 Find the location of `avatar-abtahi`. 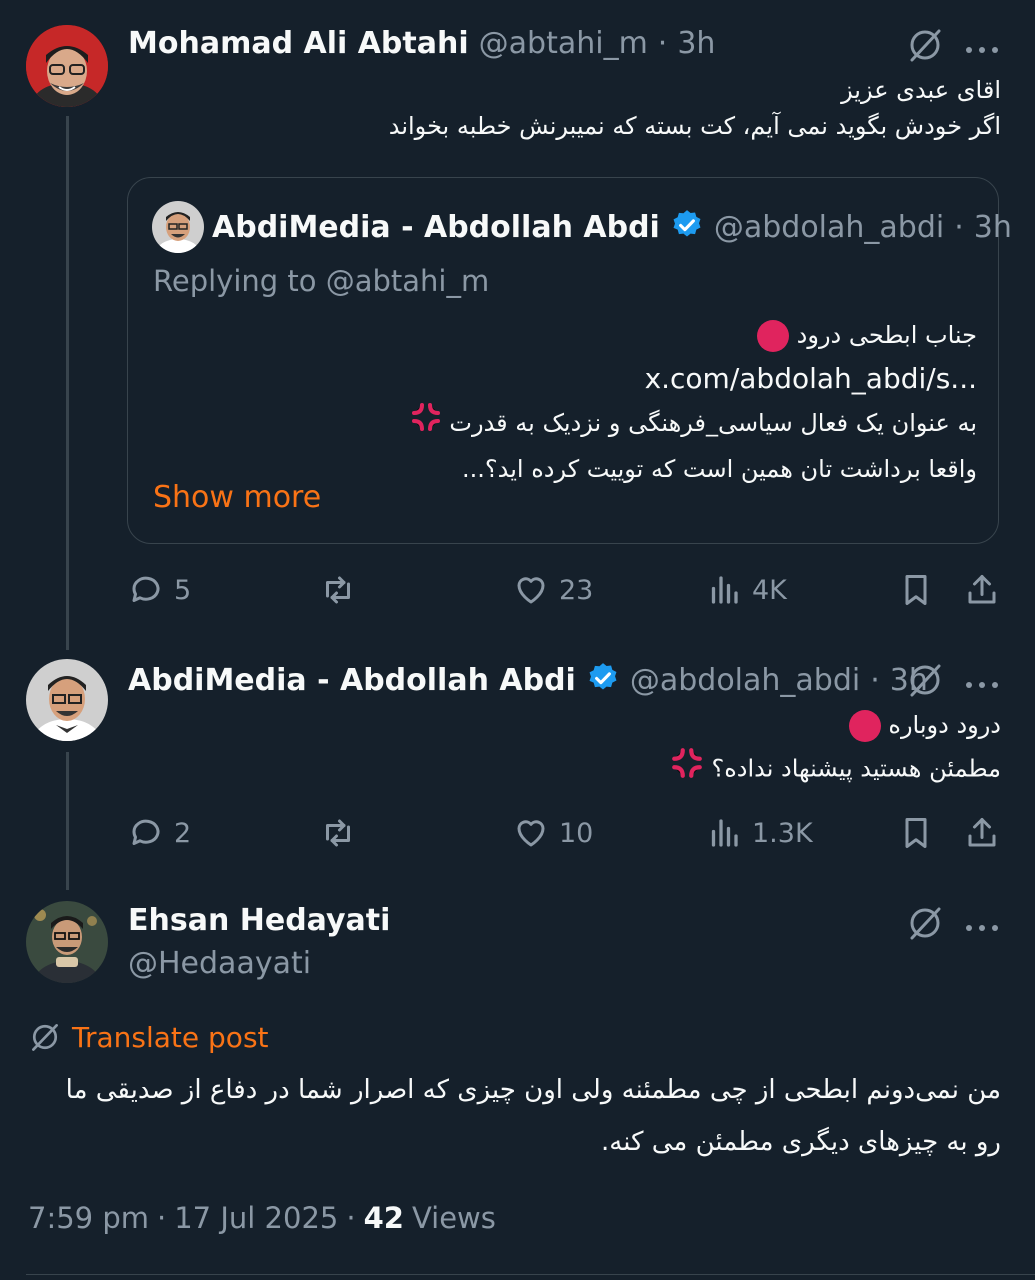

avatar-abtahi is located at coordinates (67, 66).